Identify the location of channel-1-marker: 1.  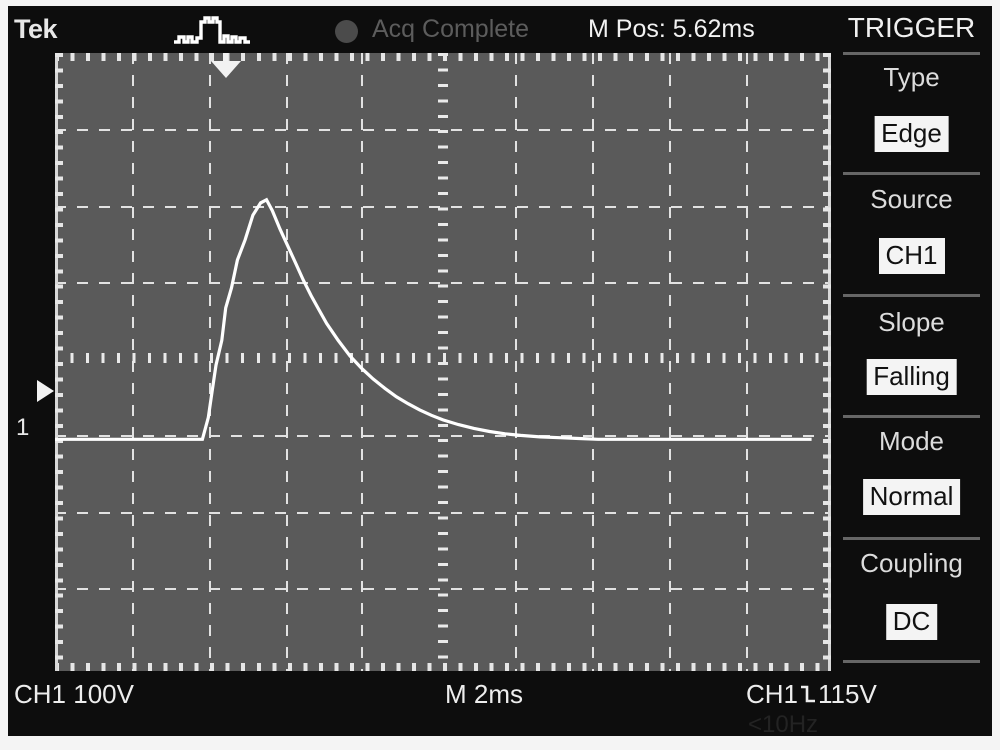
(23, 427).